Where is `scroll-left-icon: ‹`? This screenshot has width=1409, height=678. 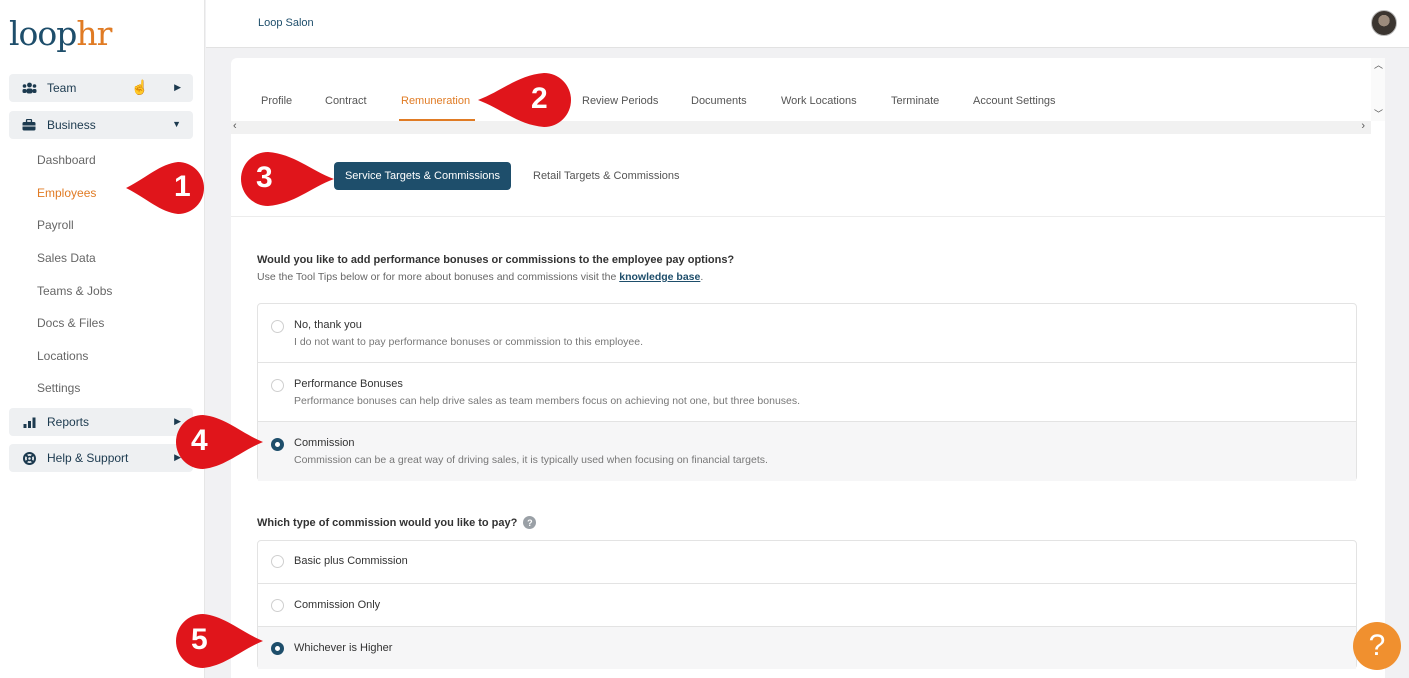 scroll-left-icon: ‹ is located at coordinates (235, 126).